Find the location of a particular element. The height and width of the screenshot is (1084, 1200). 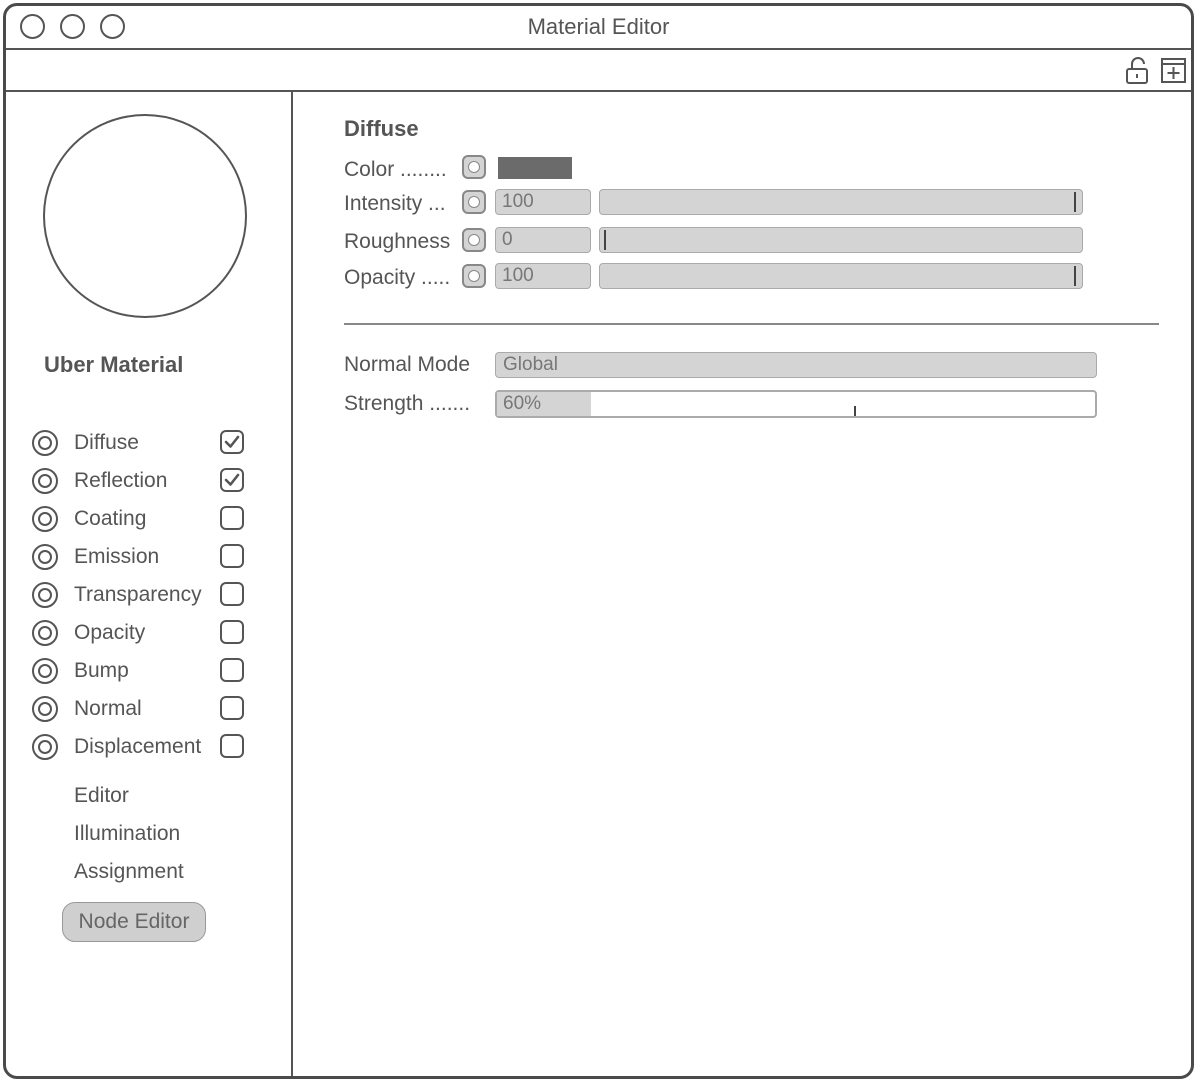

intensity-field: 100 is located at coordinates (543, 202).